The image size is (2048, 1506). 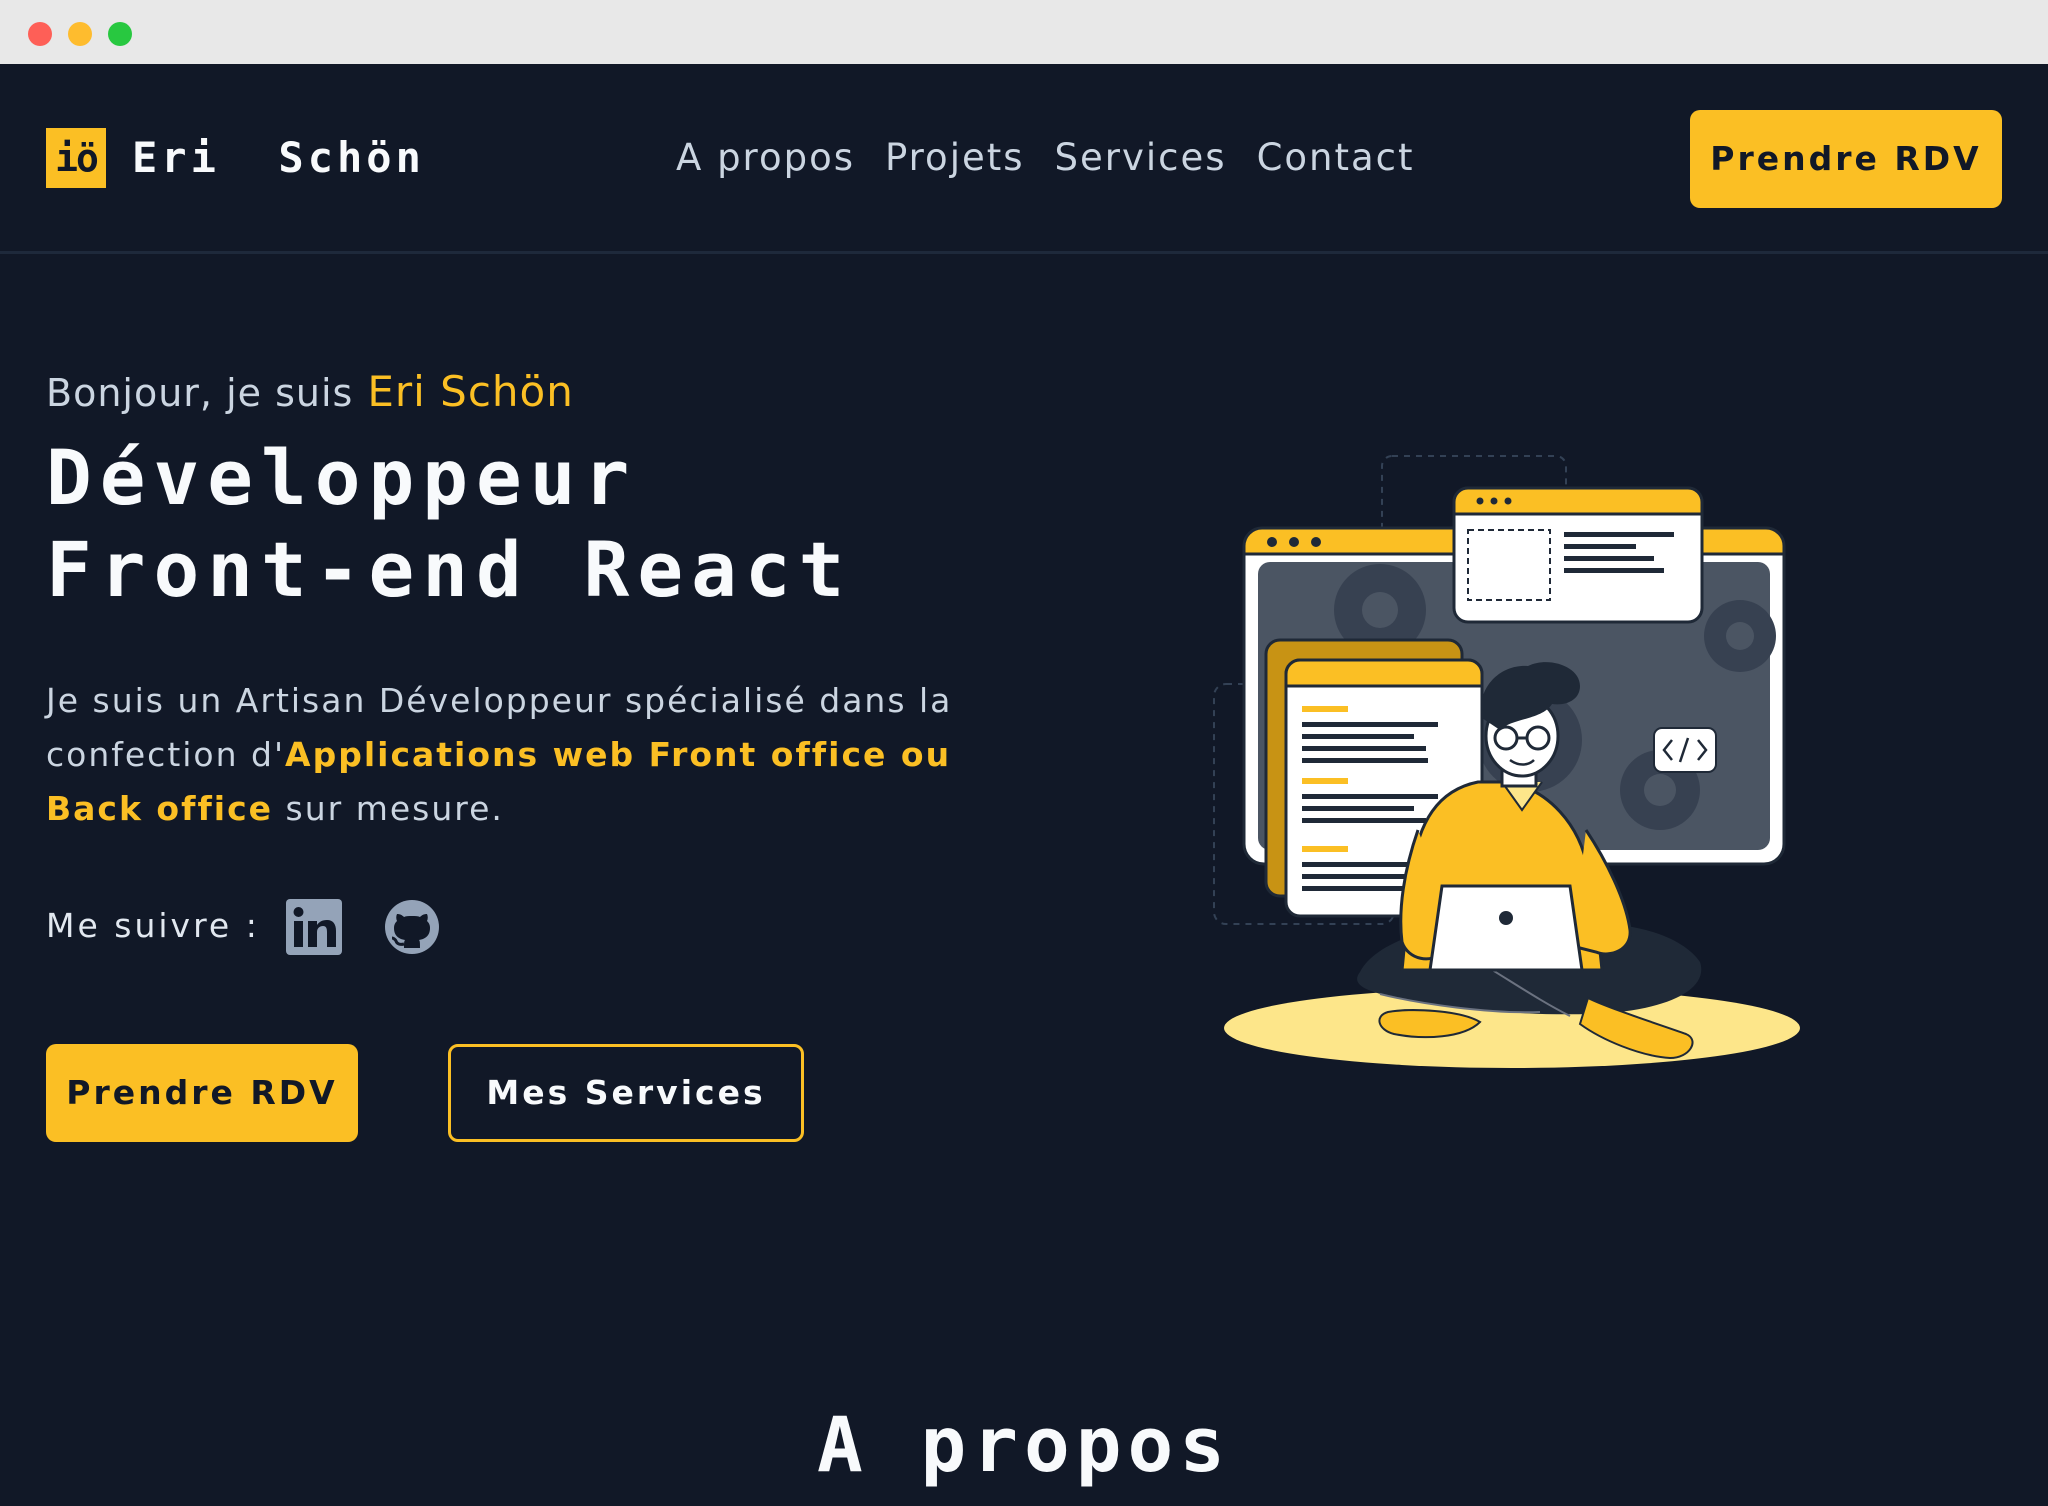 What do you see at coordinates (1846, 159) in the screenshot?
I see `nav-appointment-button: Prendre RDV` at bounding box center [1846, 159].